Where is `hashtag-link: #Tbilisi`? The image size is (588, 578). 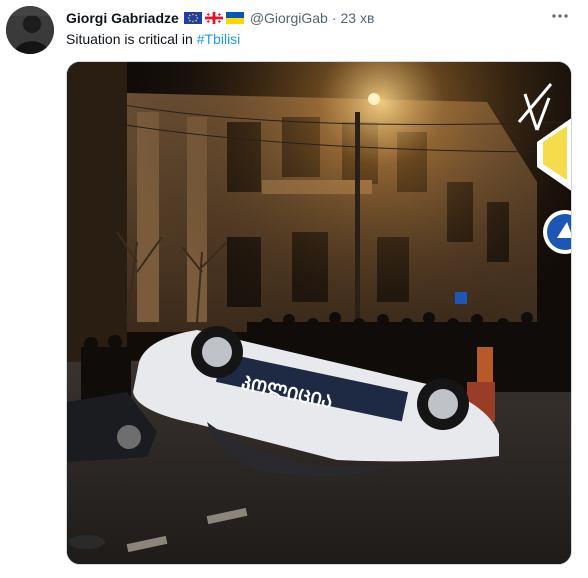
hashtag-link: #Tbilisi is located at coordinates (219, 39).